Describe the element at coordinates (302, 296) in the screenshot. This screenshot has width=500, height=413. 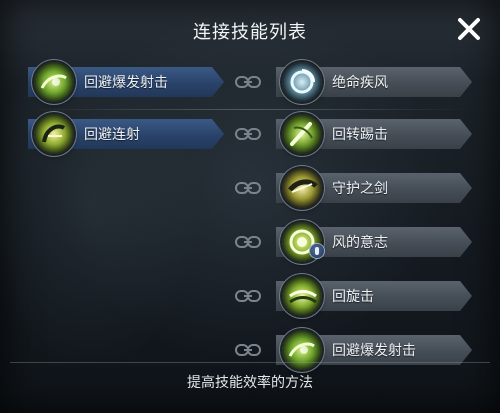
I see `whirl-strike-icon` at that location.